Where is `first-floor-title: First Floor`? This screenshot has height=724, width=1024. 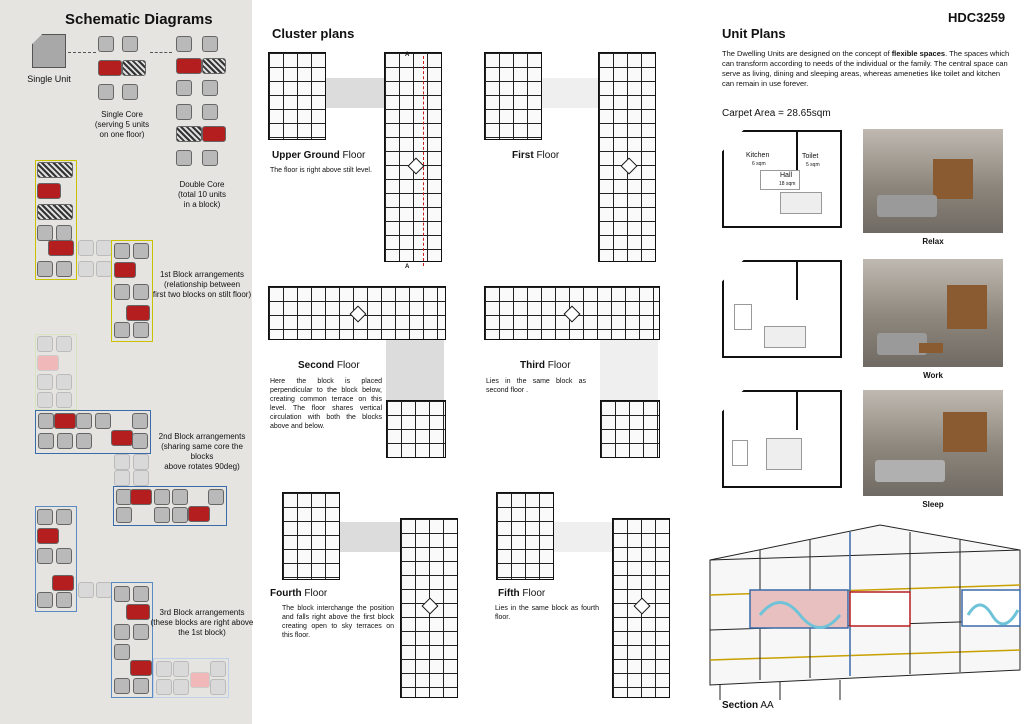 first-floor-title: First Floor is located at coordinates (536, 155).